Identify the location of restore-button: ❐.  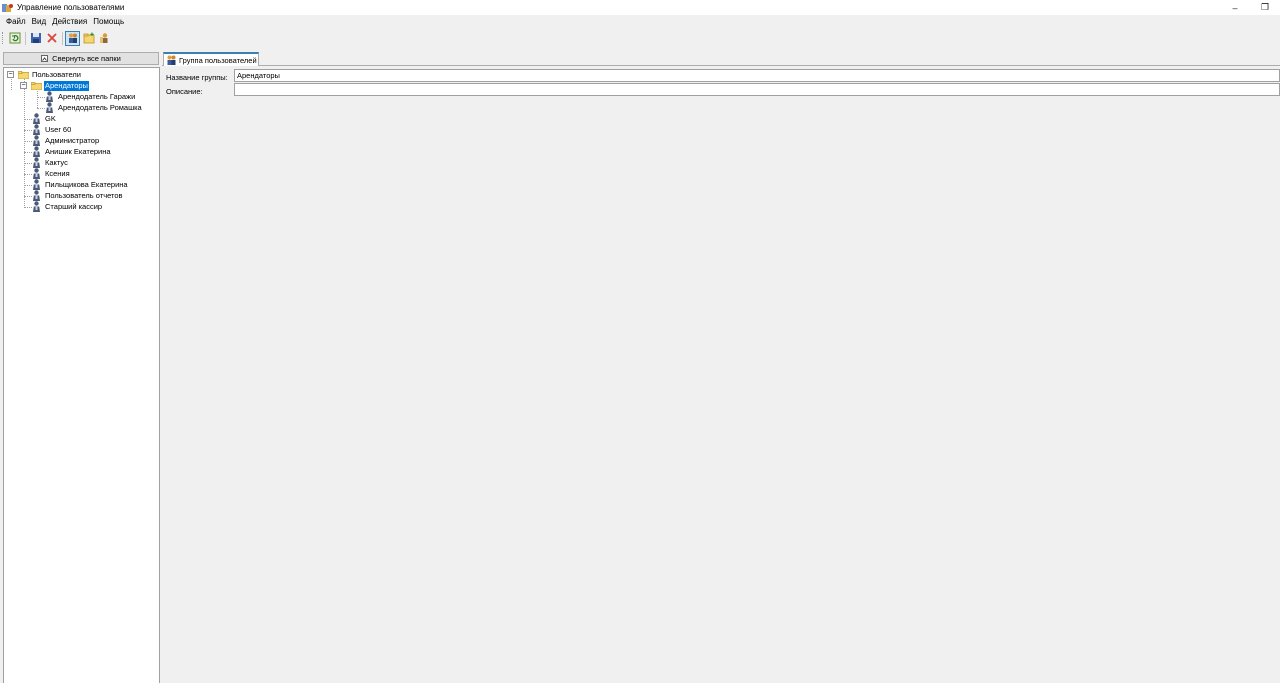
(1265, 7).